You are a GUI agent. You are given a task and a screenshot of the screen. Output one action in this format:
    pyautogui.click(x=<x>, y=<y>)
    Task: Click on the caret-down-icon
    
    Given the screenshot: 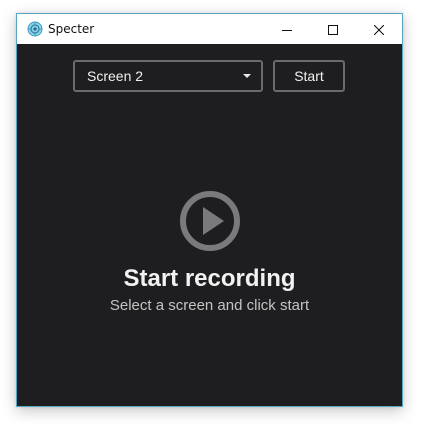 What is the action you would take?
    pyautogui.click(x=247, y=76)
    